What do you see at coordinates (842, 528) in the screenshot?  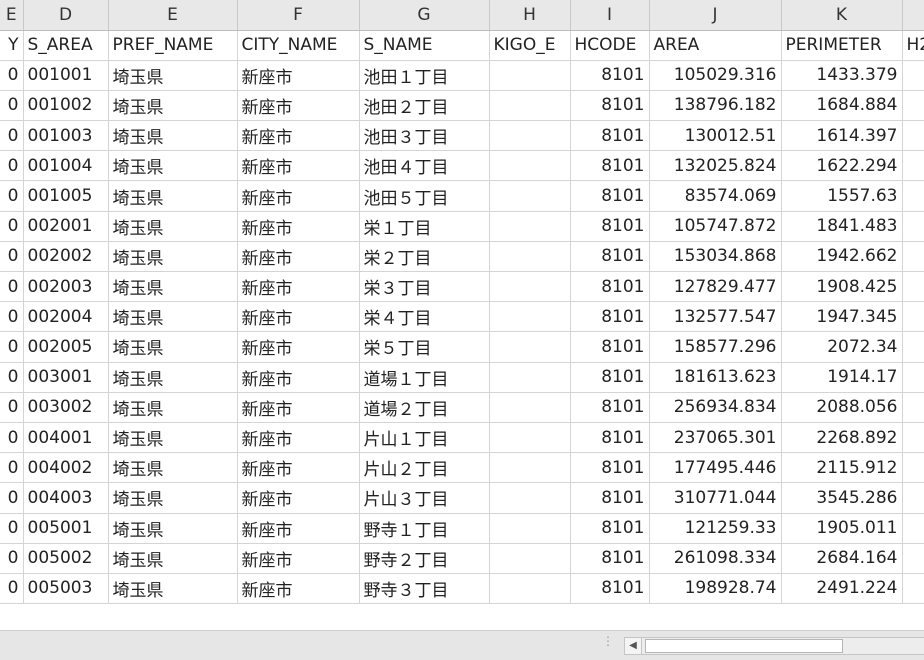 I see `cell: 1905.011` at bounding box center [842, 528].